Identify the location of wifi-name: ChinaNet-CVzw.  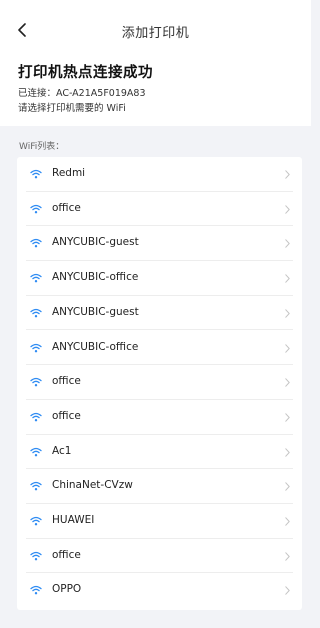
(92, 485).